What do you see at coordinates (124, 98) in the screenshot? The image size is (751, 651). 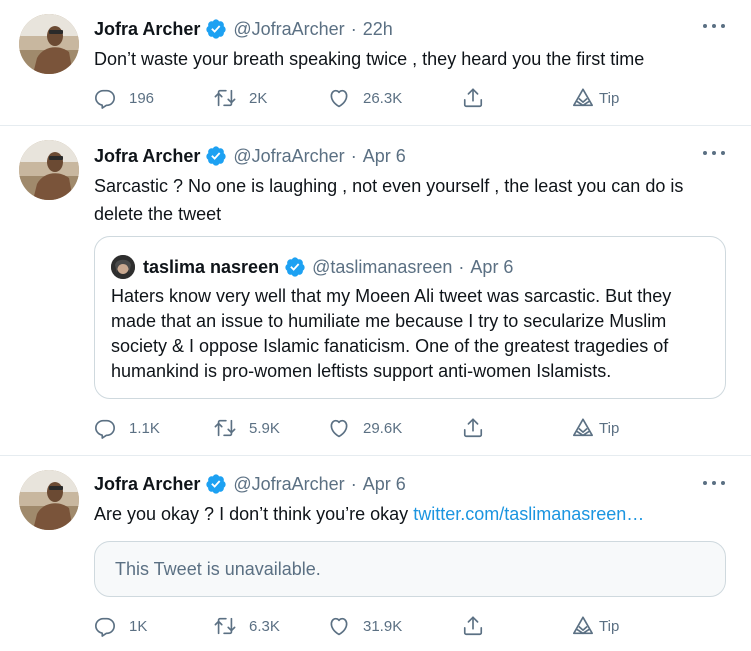 I see `reply-button: 196` at bounding box center [124, 98].